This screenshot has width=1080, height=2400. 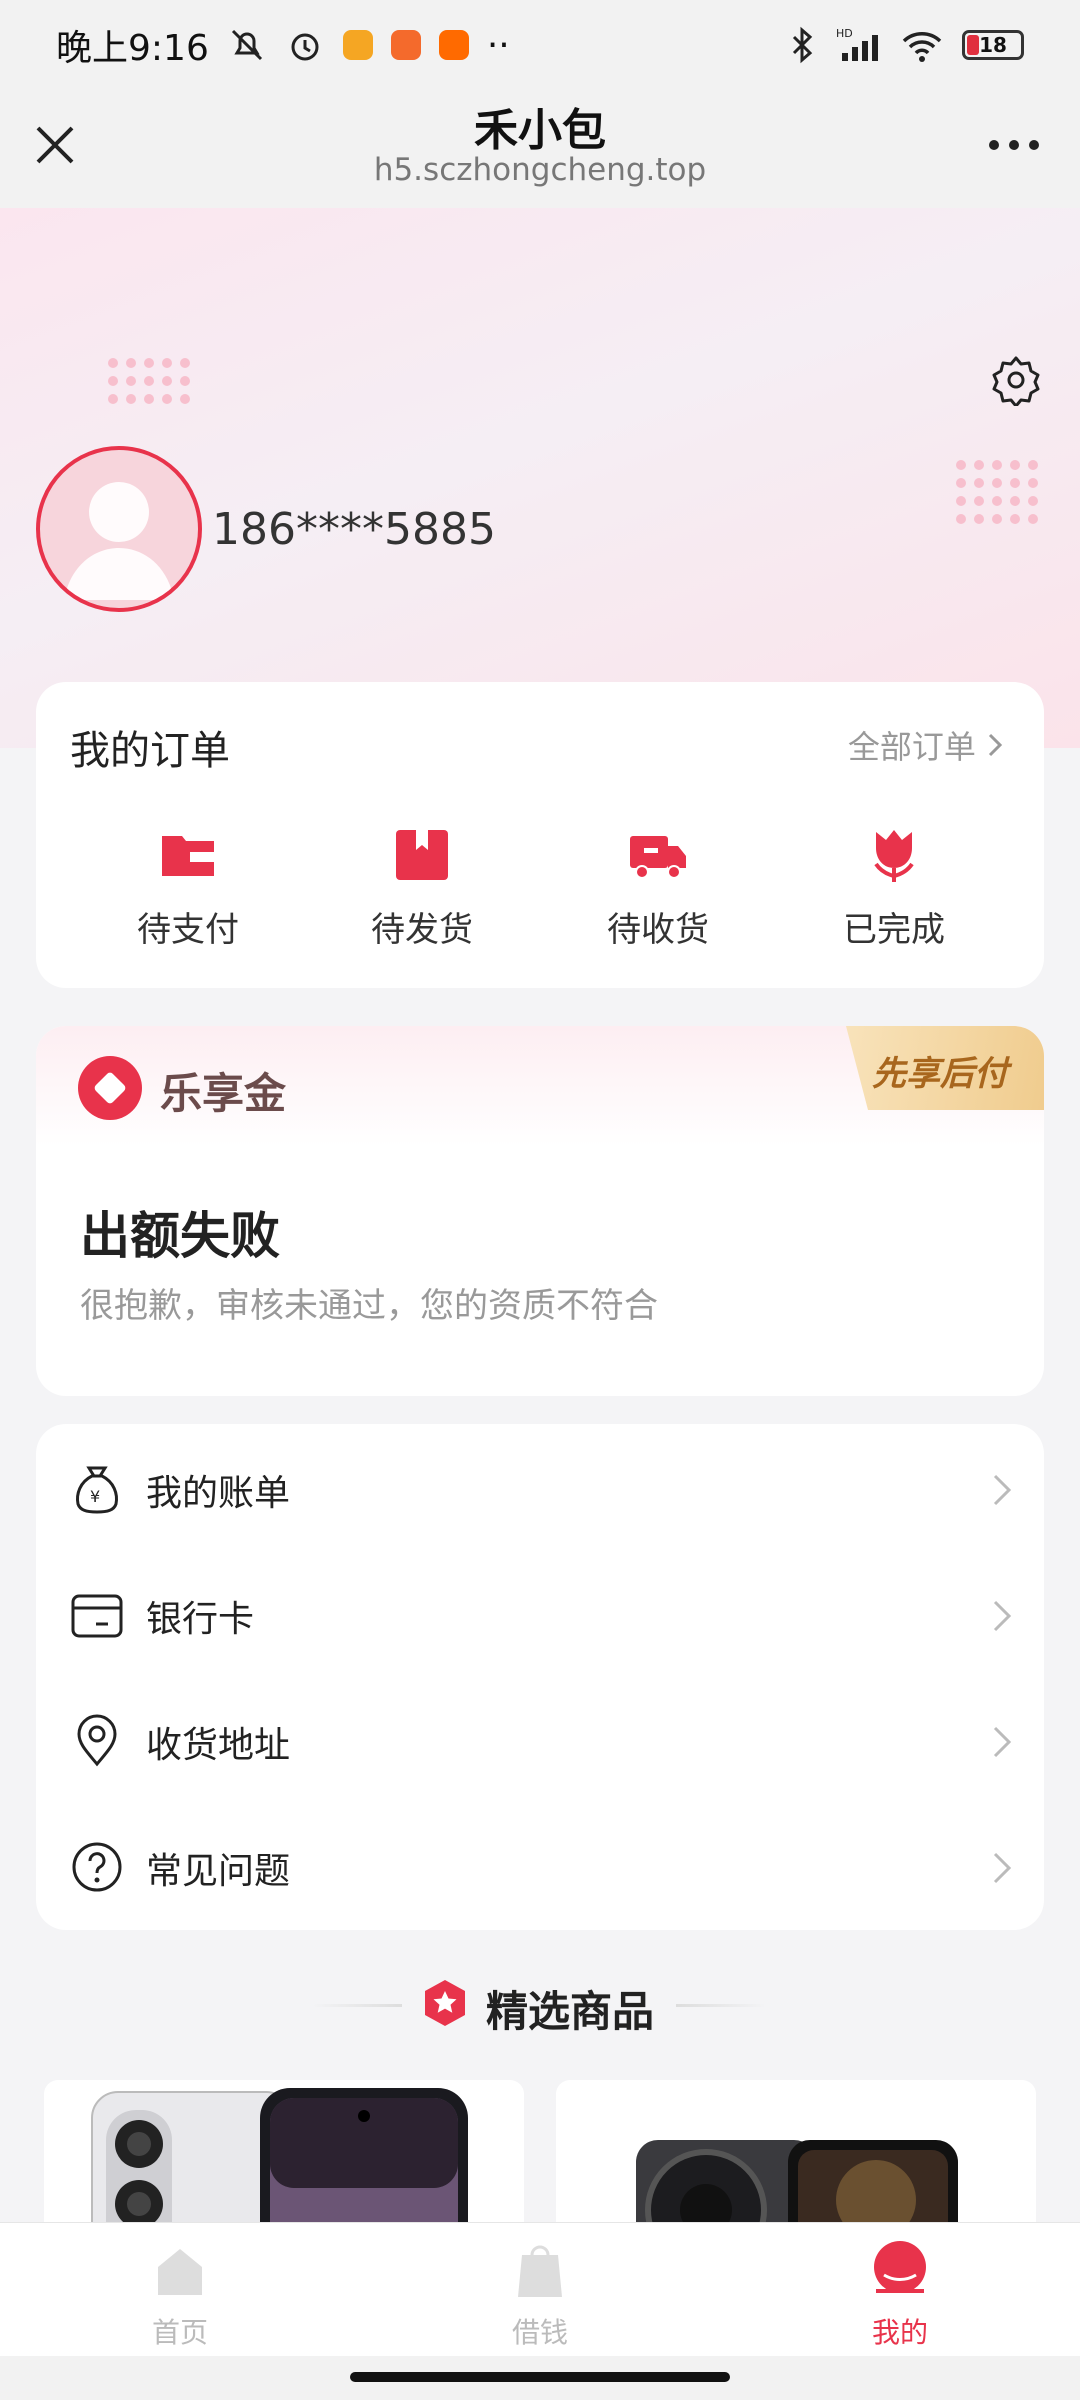 I want to click on status-bar: 晚上9:16 ·· HD 18, so click(x=540, y=45).